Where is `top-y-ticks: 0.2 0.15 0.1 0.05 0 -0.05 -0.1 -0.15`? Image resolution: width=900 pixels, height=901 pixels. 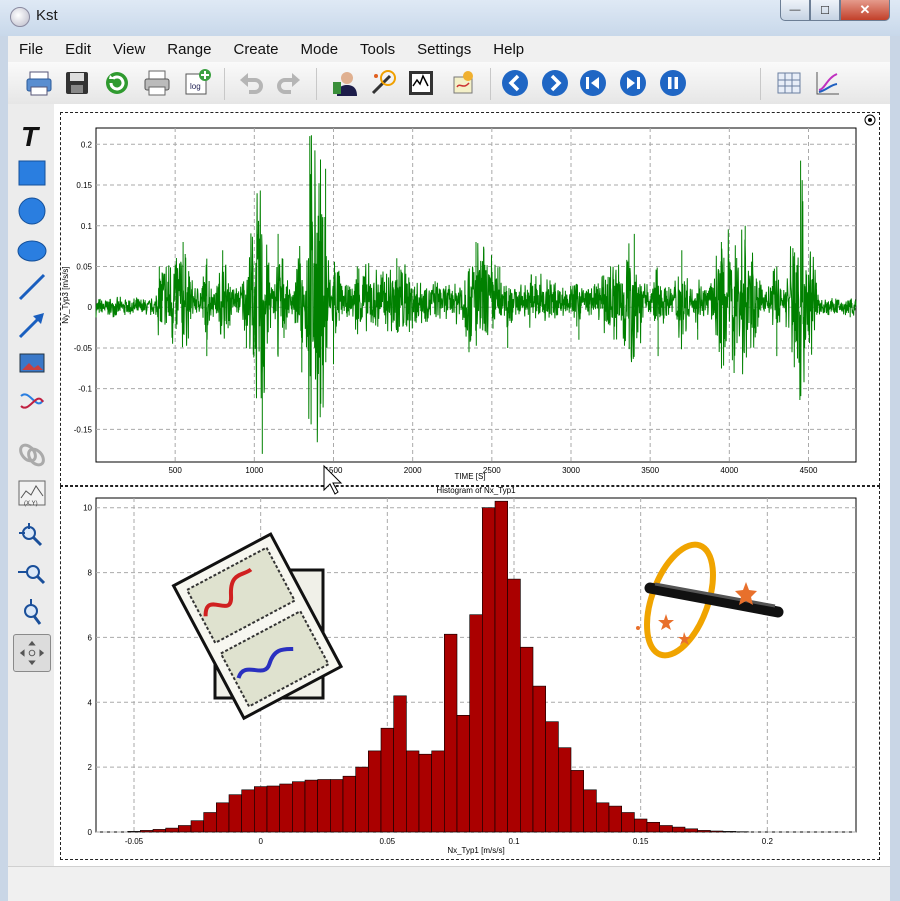
top-y-ticks: 0.2 0.15 0.1 0.05 0 -0.05 -0.1 -0.15 is located at coordinates (83, 287).